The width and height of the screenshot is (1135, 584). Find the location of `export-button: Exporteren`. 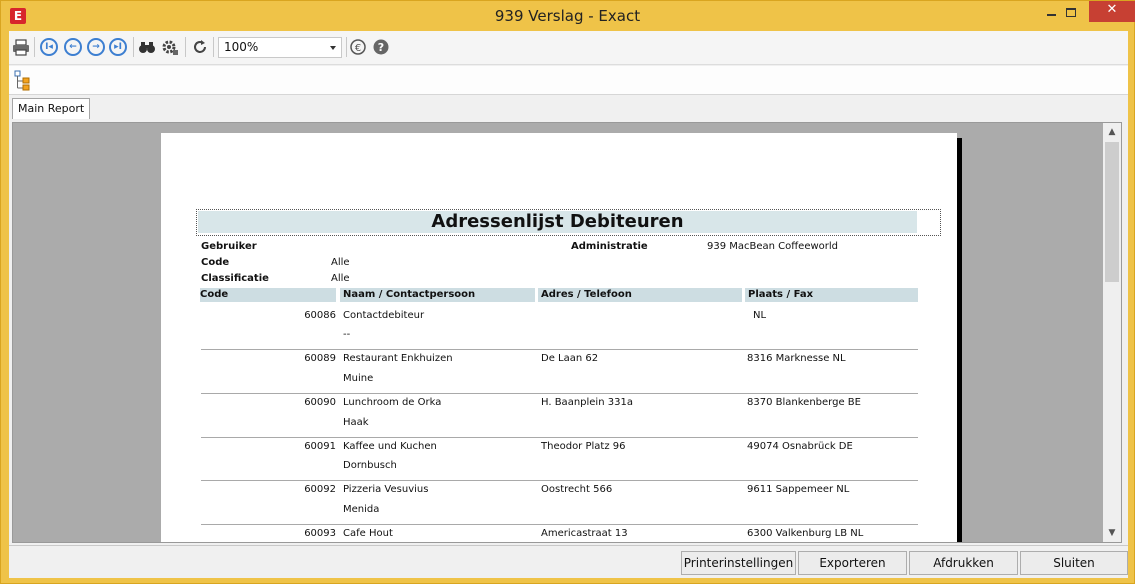

export-button: Exporteren is located at coordinates (852, 563).